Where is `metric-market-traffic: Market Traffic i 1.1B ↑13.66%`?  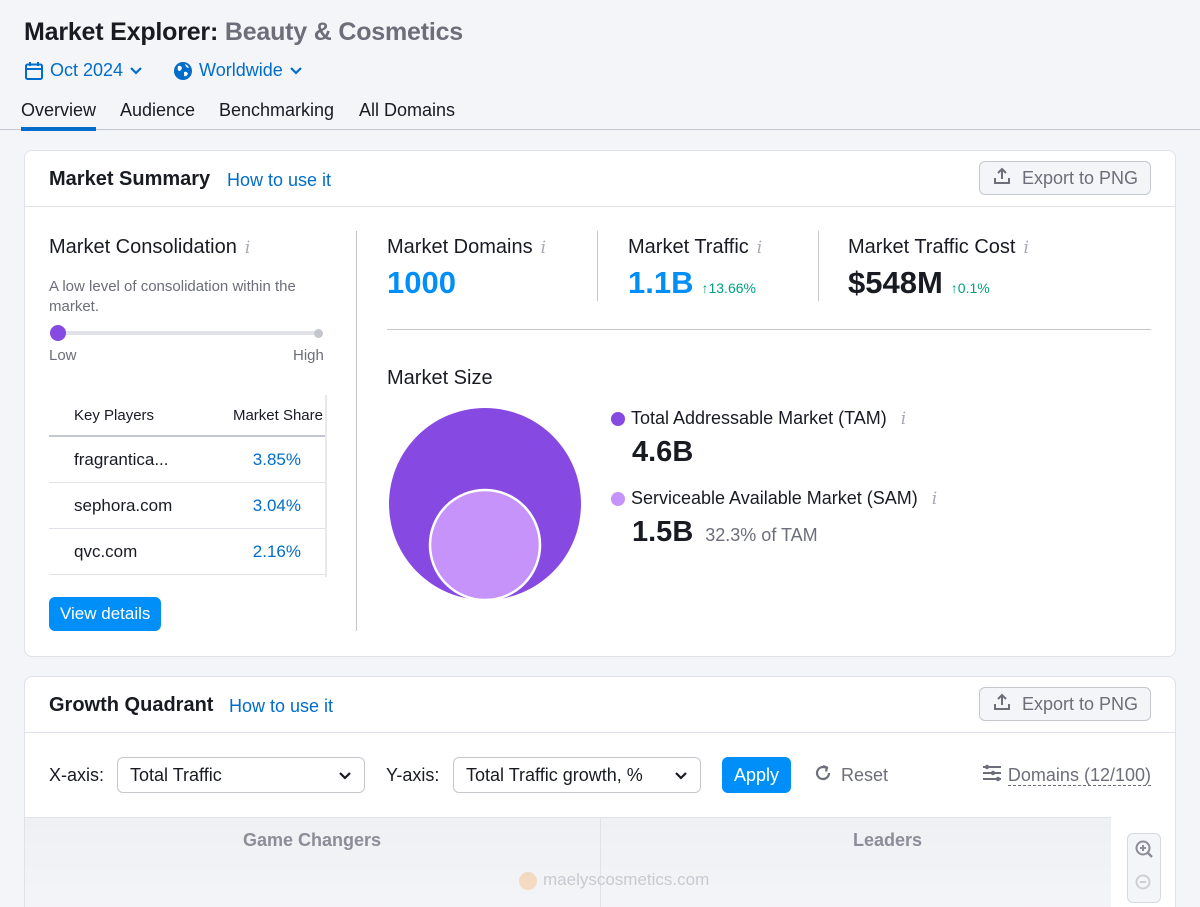 metric-market-traffic: Market Traffic i 1.1B ↑13.66% is located at coordinates (695, 268).